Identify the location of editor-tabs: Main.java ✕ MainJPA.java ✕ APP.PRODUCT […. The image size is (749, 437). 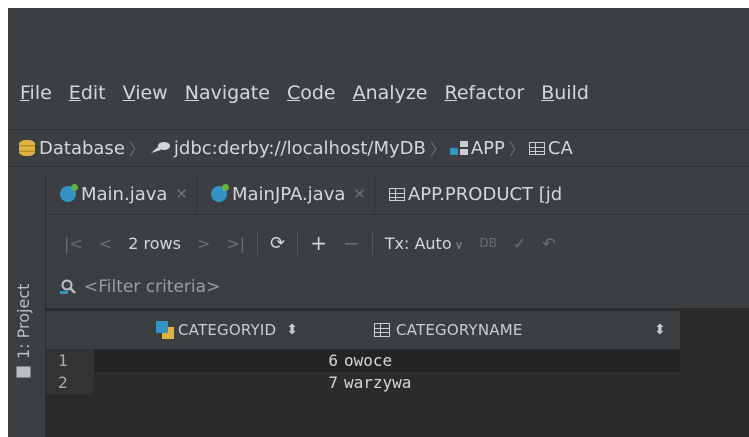
(397, 194).